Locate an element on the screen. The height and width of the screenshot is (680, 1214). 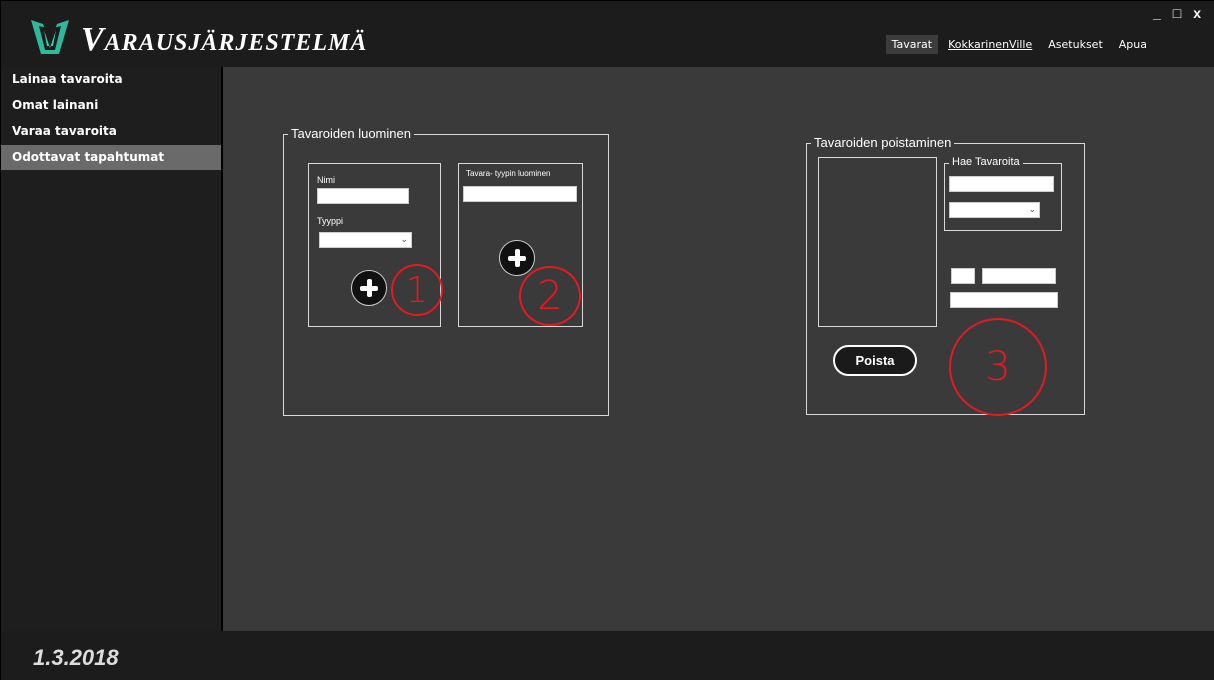
annotation-1: 1 is located at coordinates (417, 290).